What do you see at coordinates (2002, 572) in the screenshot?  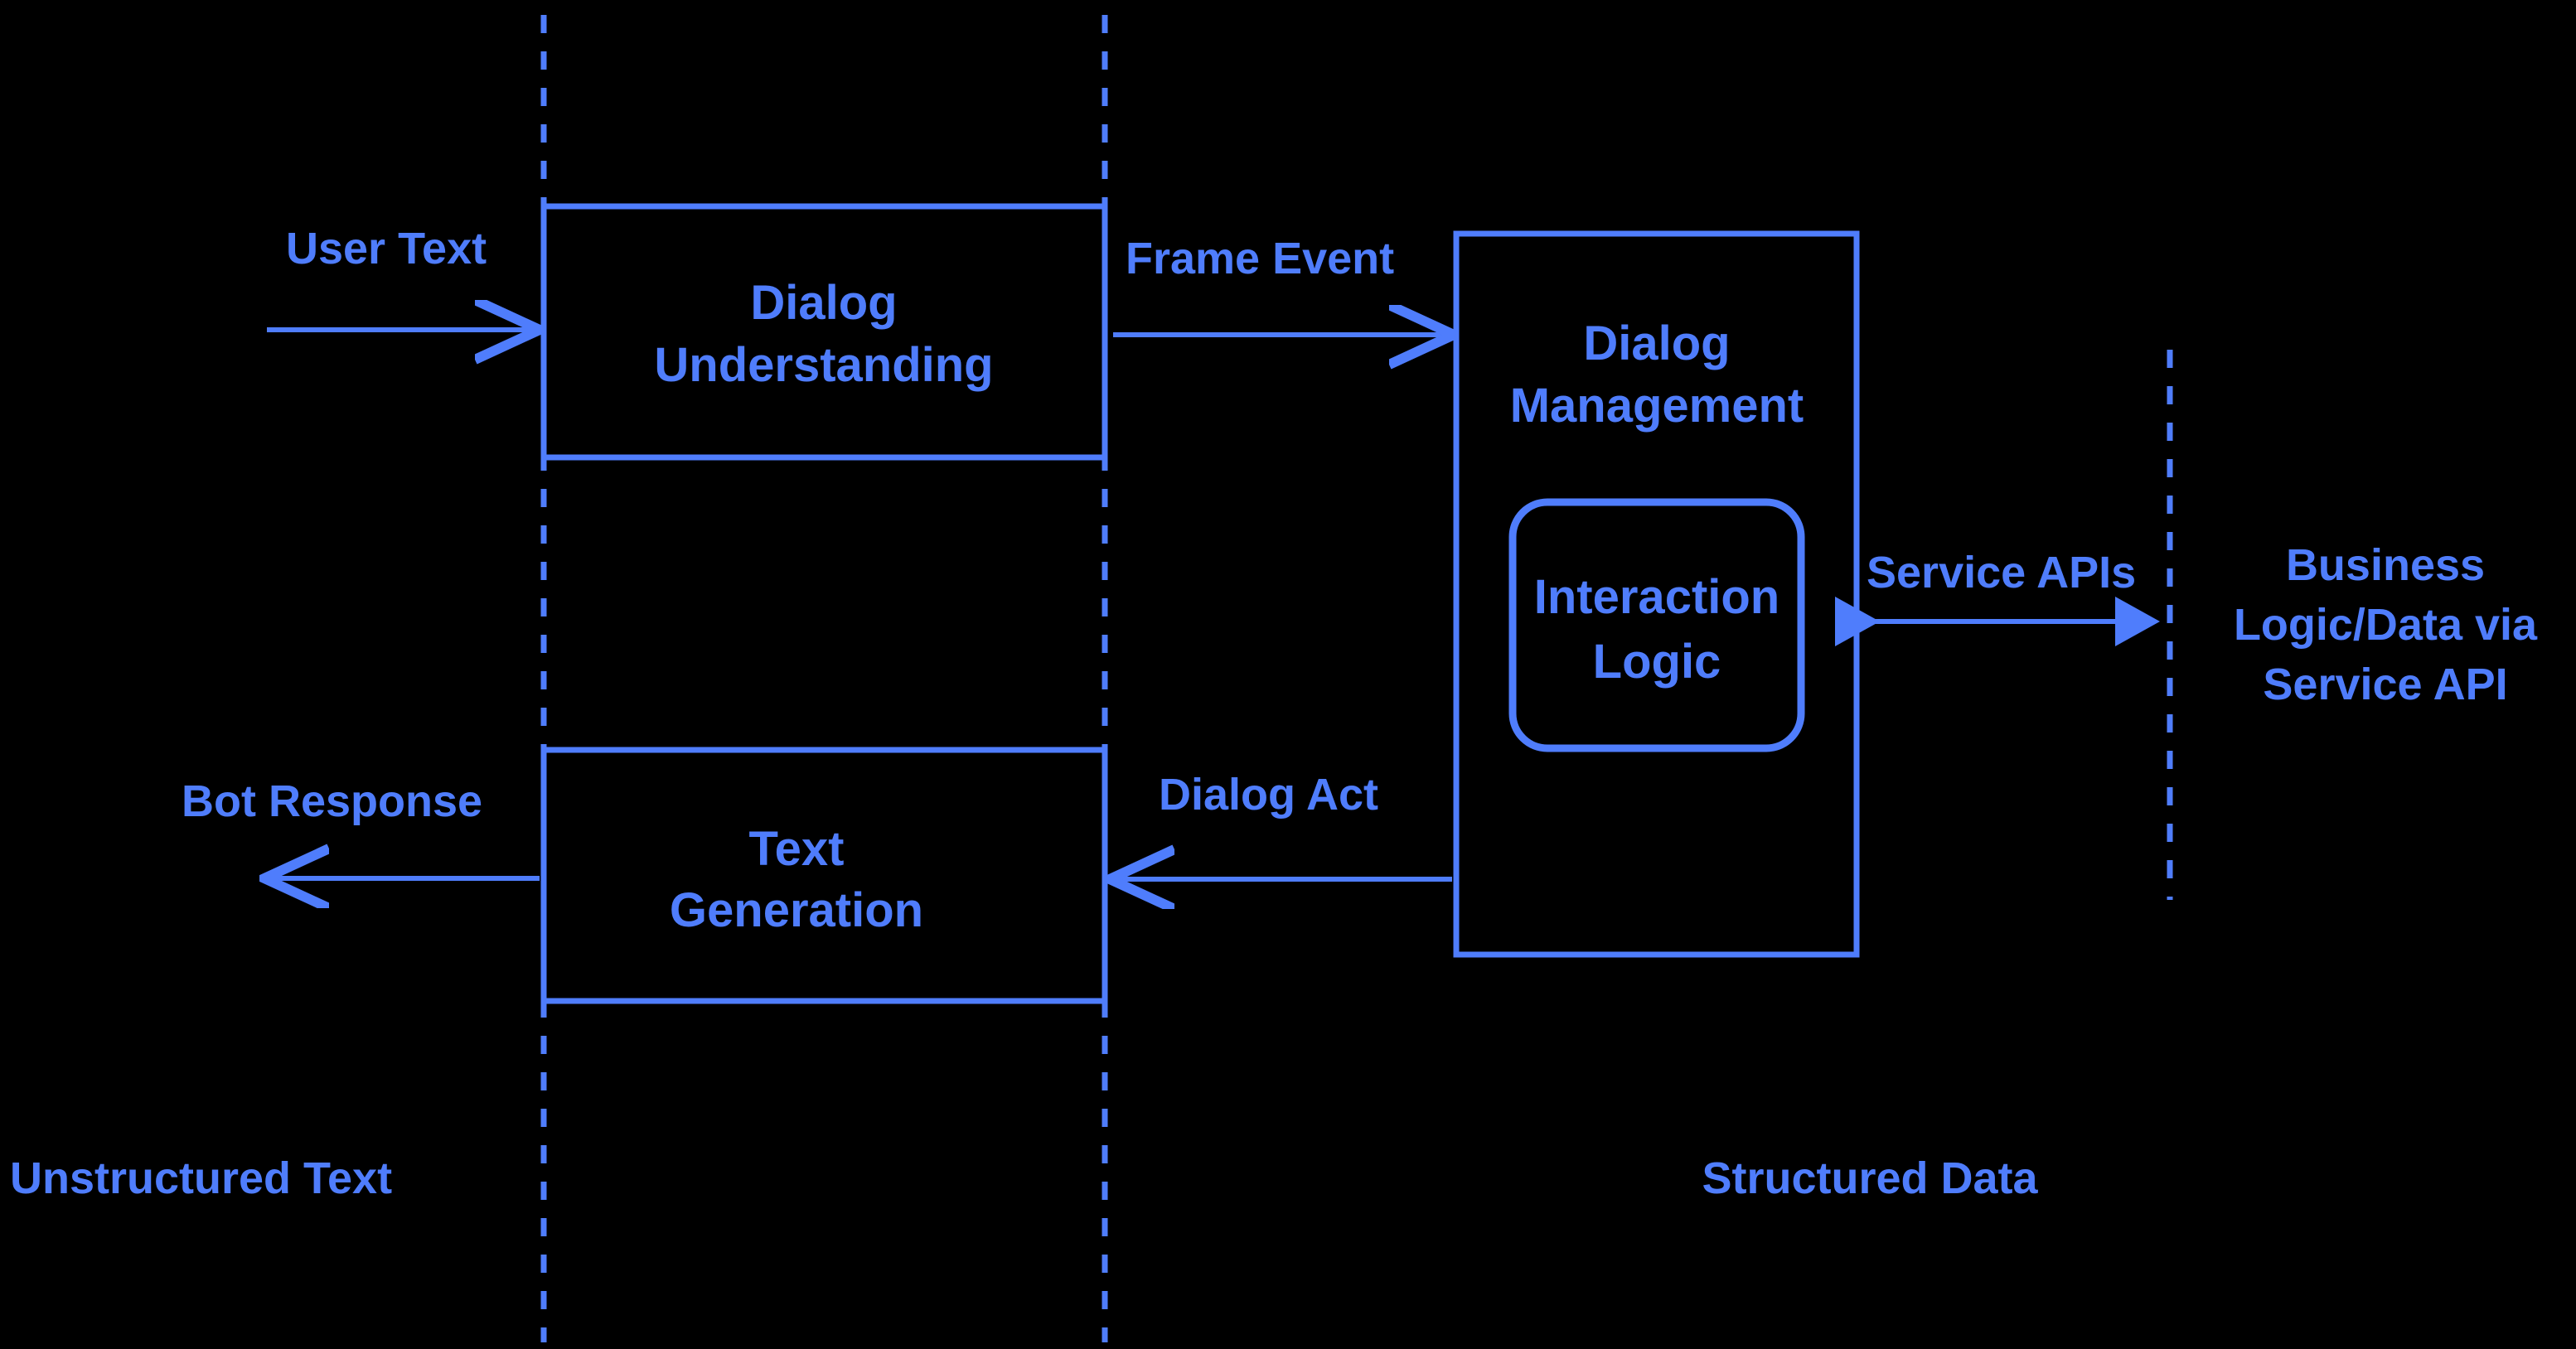 I see `edge-service-apis-label: Service APIs` at bounding box center [2002, 572].